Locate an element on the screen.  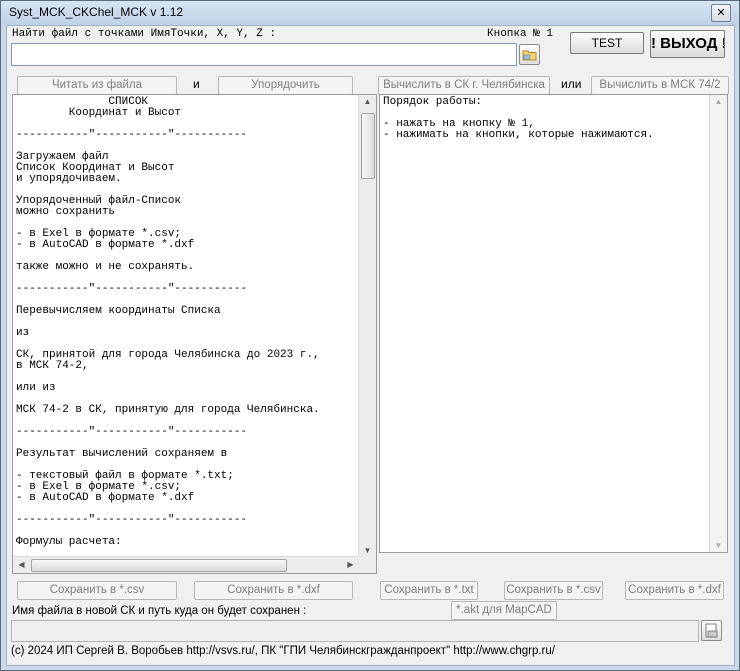
folder-icon is located at coordinates (529, 55).